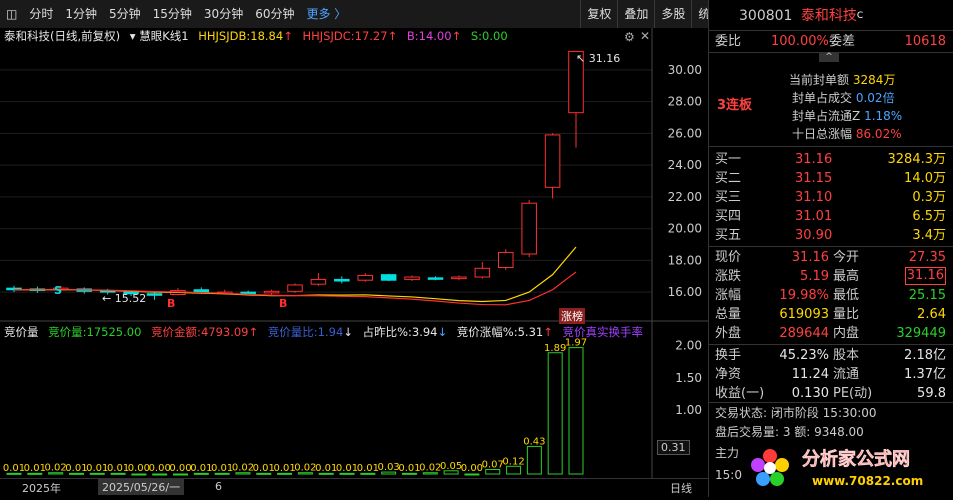  Describe the element at coordinates (847, 134) in the screenshot. I see `zf10-row: 十日总涨幅 86.02%` at that location.